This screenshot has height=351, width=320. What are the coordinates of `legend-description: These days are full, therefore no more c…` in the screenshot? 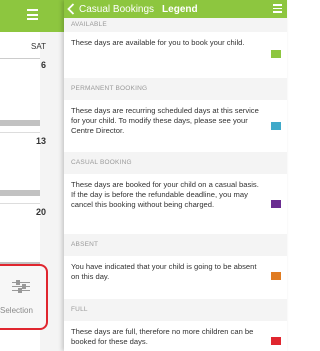 It's located at (162, 336).